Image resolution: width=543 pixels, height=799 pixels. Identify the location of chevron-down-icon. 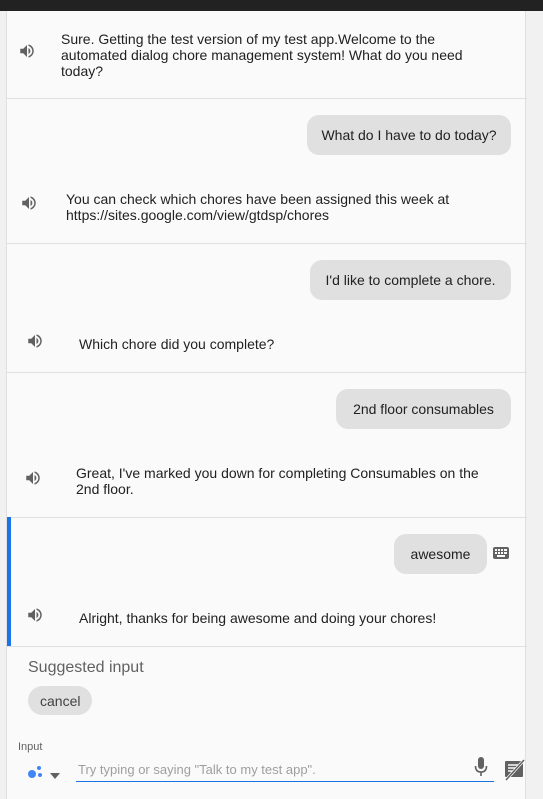
(55, 772).